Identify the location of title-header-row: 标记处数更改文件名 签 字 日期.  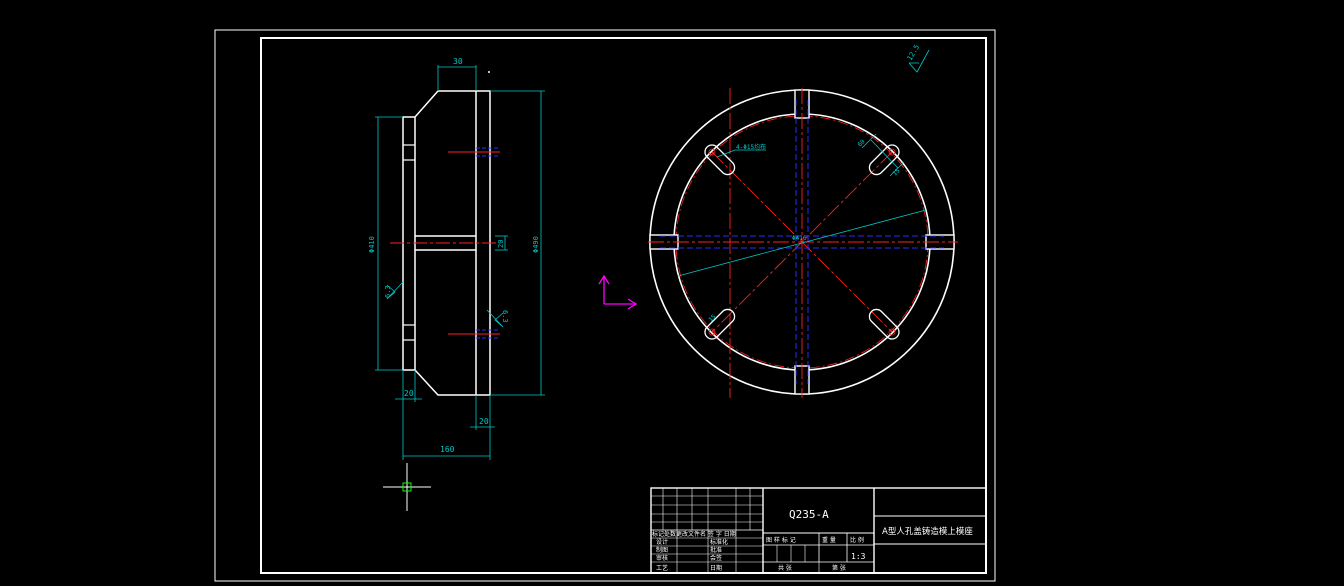
(694, 534).